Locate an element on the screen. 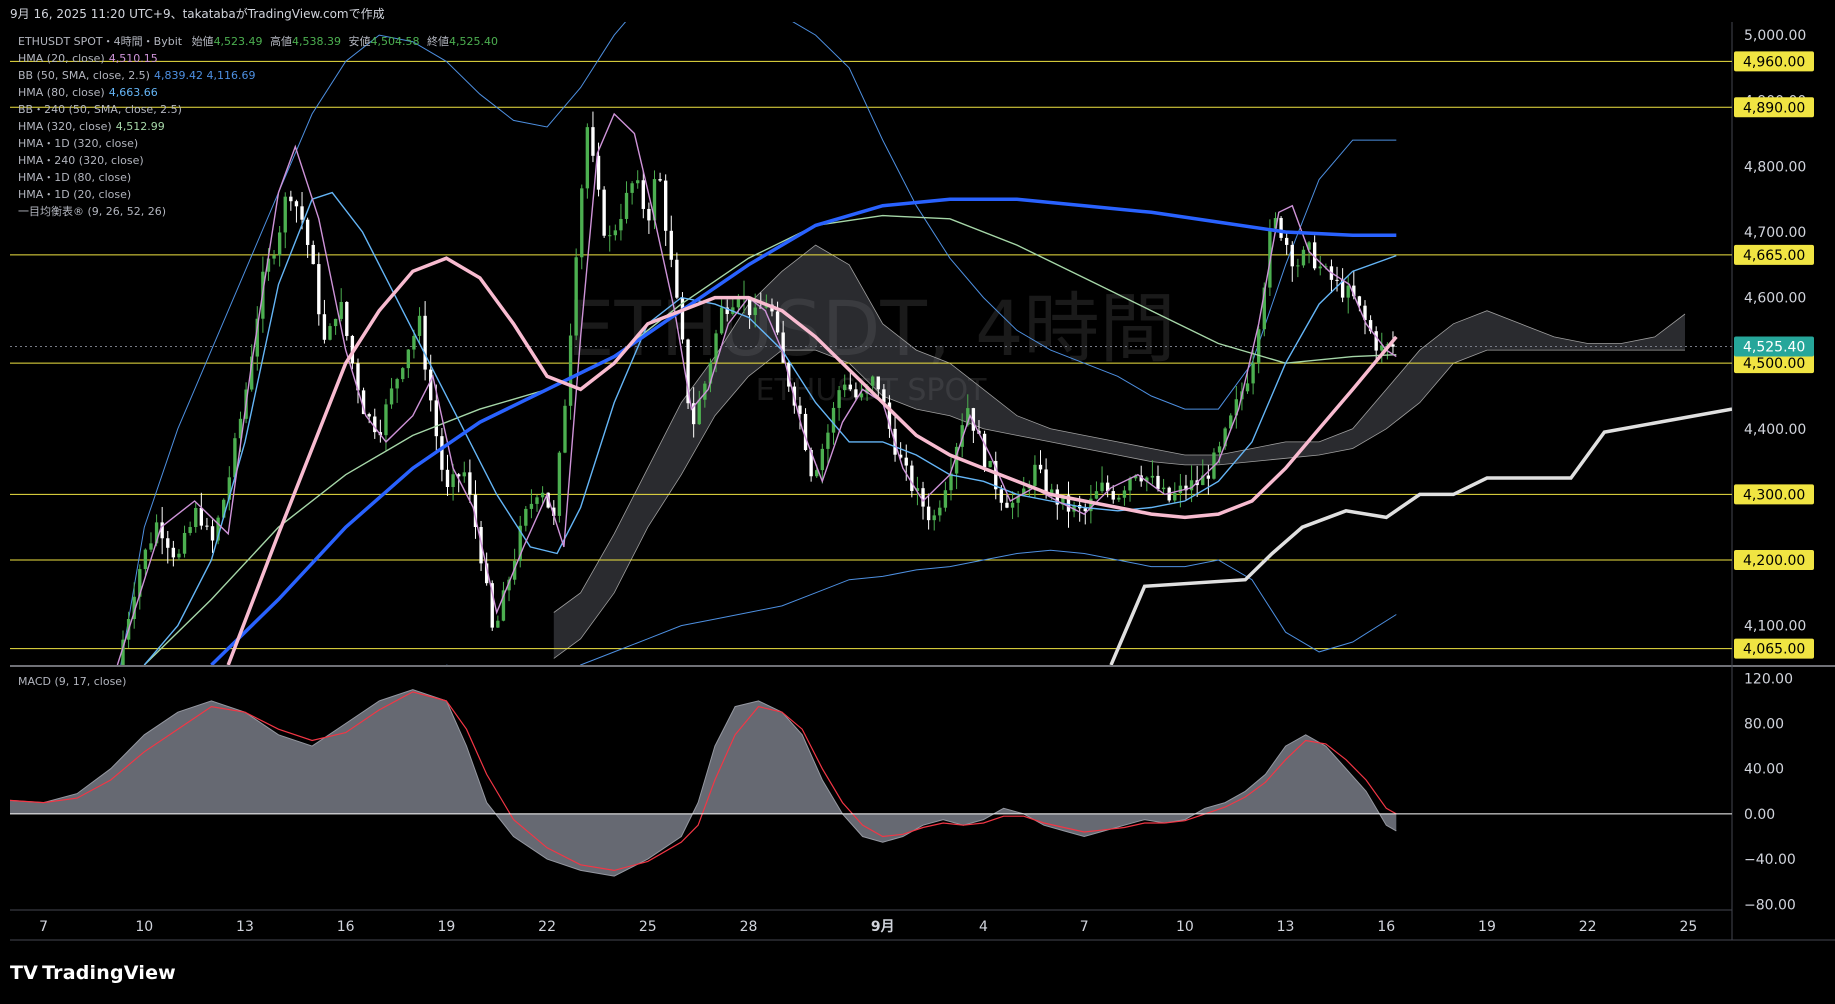  price-level-label: 4,665.00 is located at coordinates (1774, 256).